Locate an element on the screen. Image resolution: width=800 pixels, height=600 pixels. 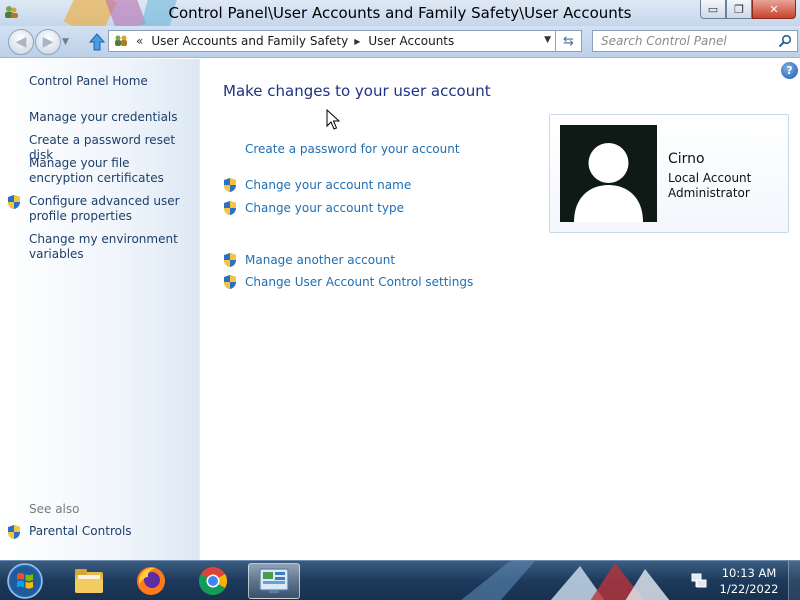
uac-settings-link: Change User Account Control settings is located at coordinates (359, 282).